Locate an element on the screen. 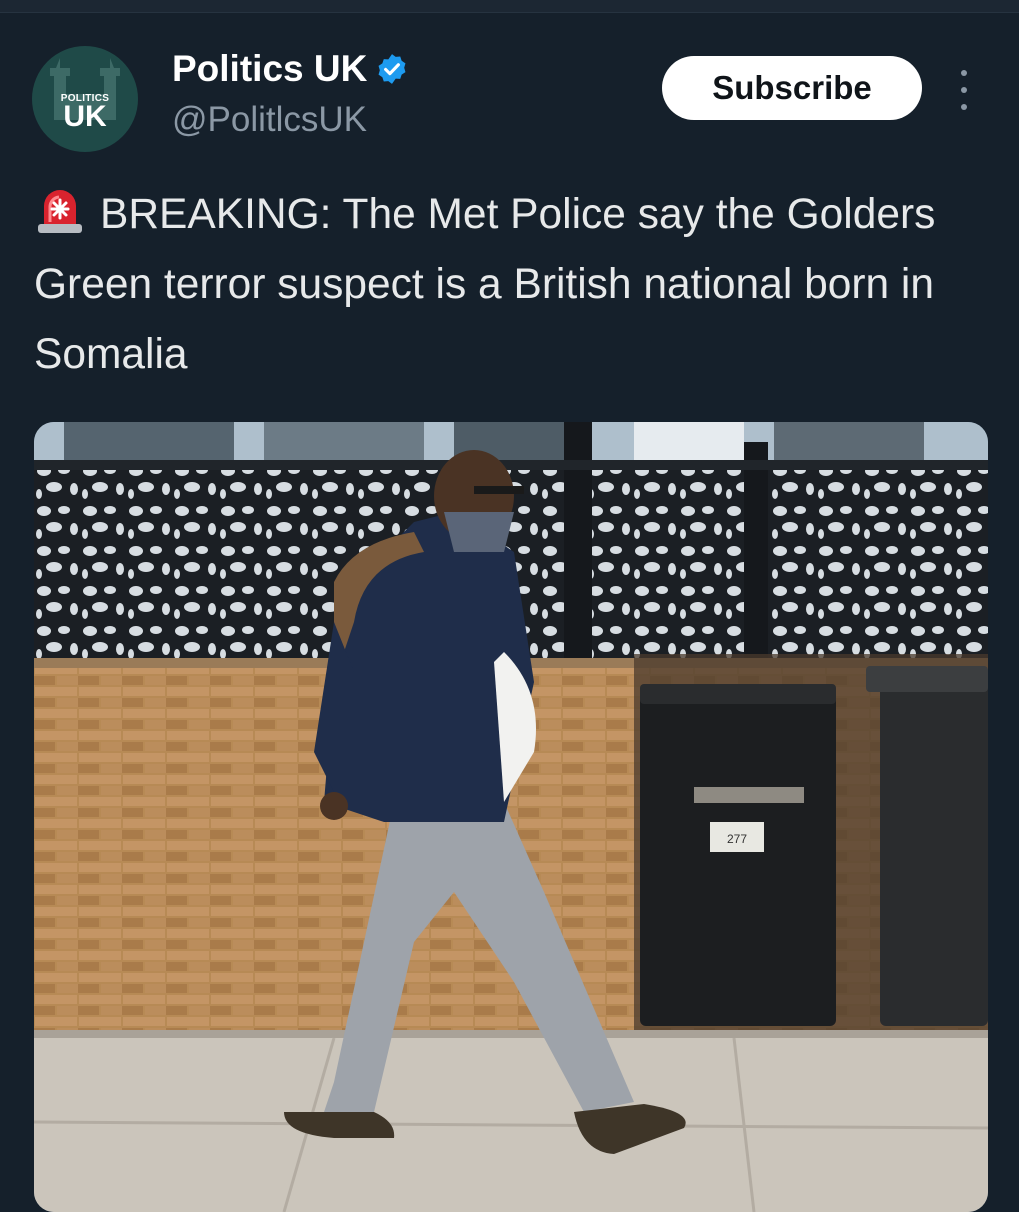 The height and width of the screenshot is (1212, 1019). handle: @PolitlcsUK is located at coordinates (269, 120).